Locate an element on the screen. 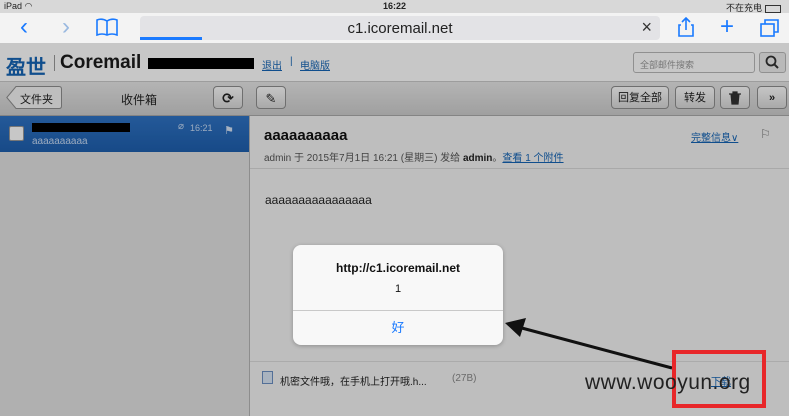 Image resolution: width=789 pixels, height=416 pixels. url-text: c1.icoremail.net is located at coordinates (400, 28).